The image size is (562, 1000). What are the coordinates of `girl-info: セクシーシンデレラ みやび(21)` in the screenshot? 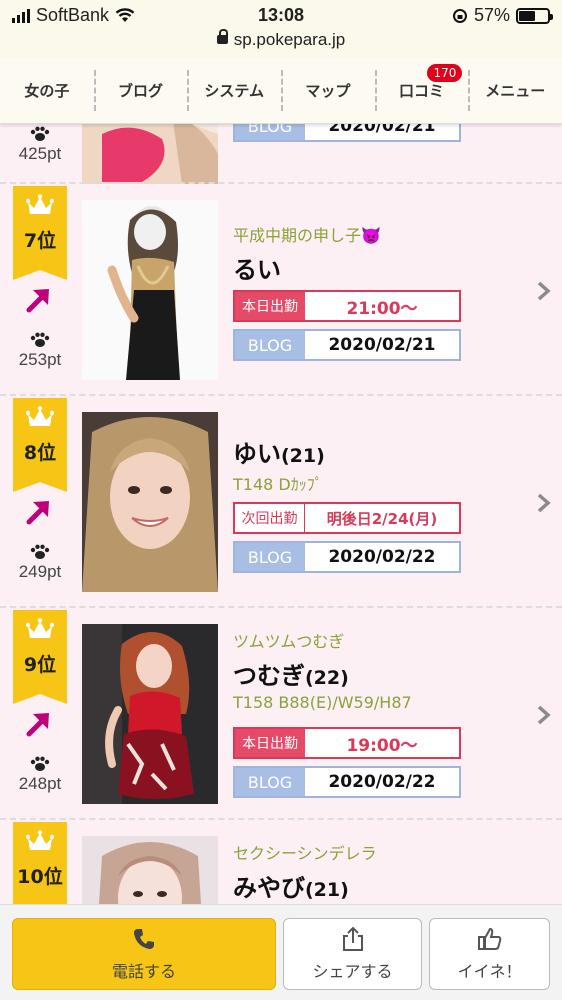 It's located at (347, 871).